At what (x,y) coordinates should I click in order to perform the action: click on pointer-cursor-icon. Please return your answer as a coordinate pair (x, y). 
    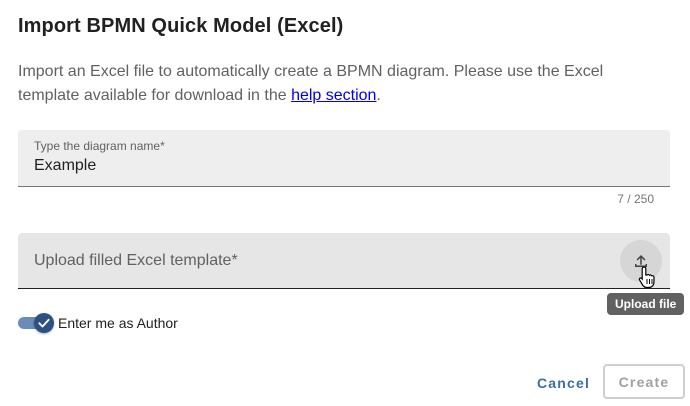
    Looking at the image, I should click on (646, 277).